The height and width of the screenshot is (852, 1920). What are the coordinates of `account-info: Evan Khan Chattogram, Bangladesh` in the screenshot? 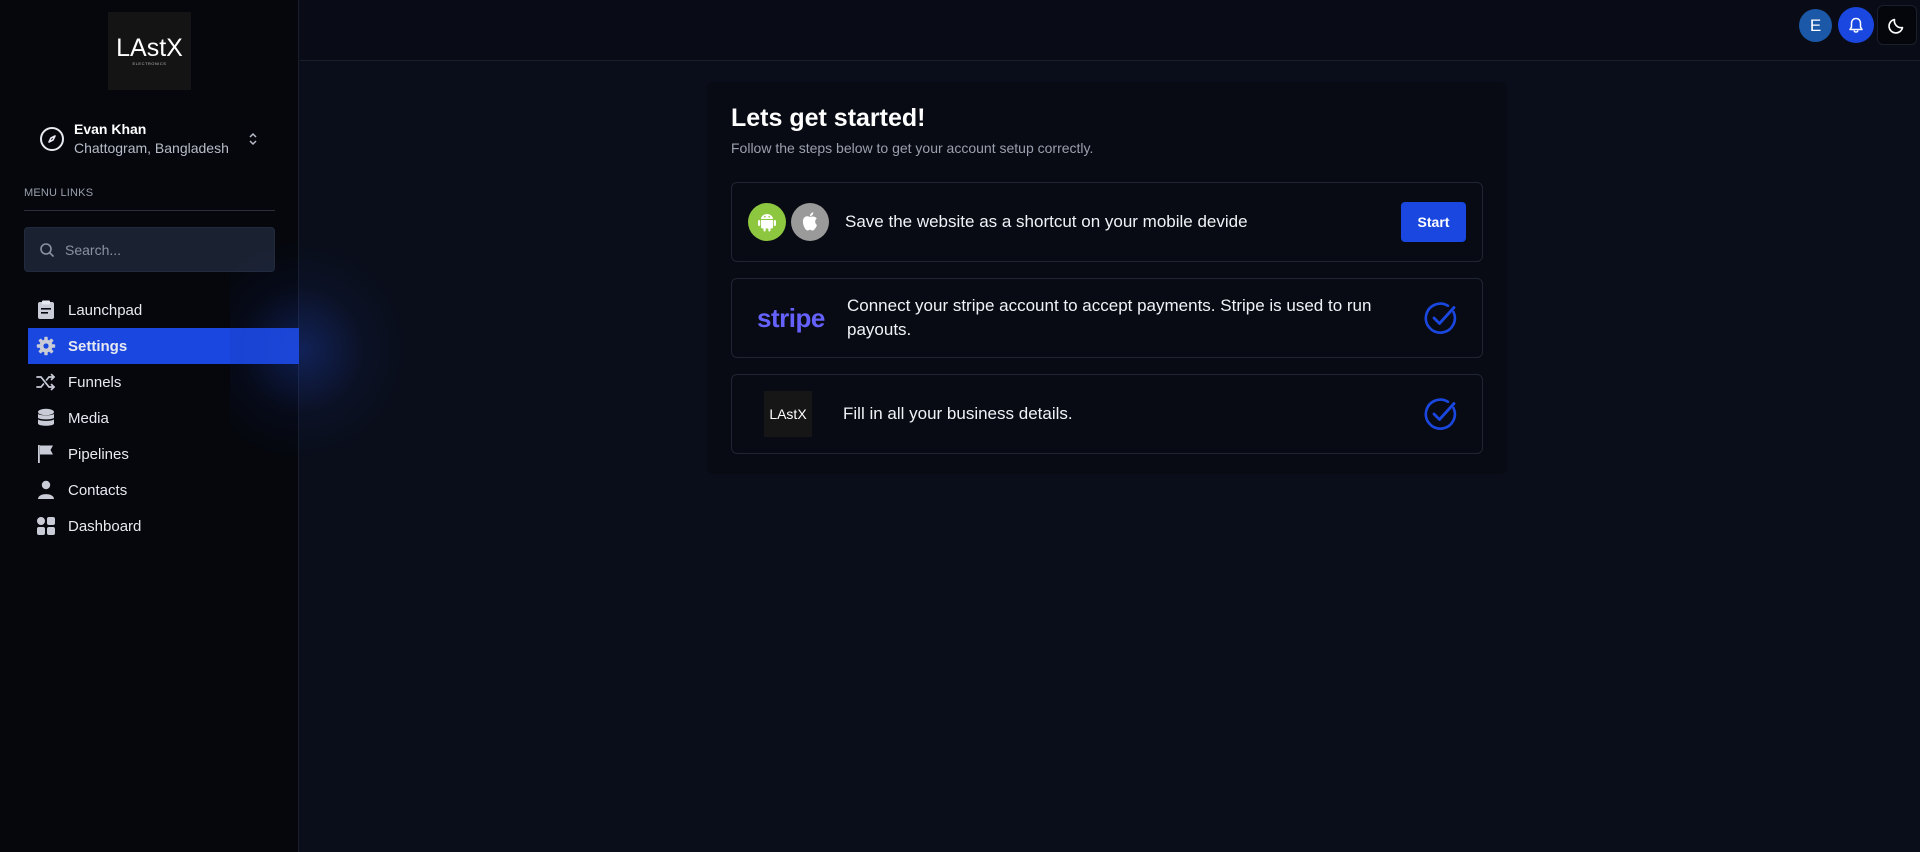 It's located at (160, 139).